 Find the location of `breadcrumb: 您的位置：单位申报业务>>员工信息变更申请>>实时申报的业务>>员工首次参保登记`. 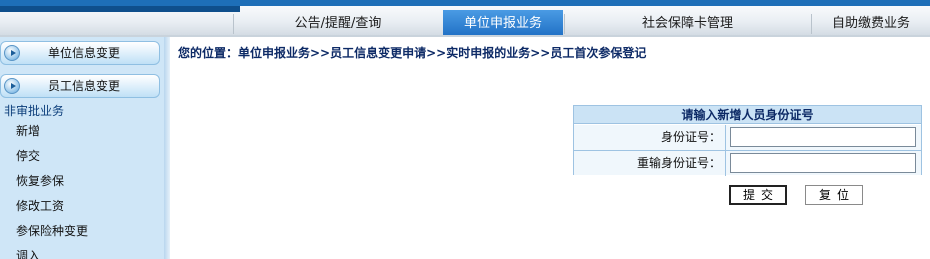

breadcrumb: 您的位置：单位申报业务>>员工信息变更申请>>实时申报的业务>>员工首次参保登记 is located at coordinates (412, 53).